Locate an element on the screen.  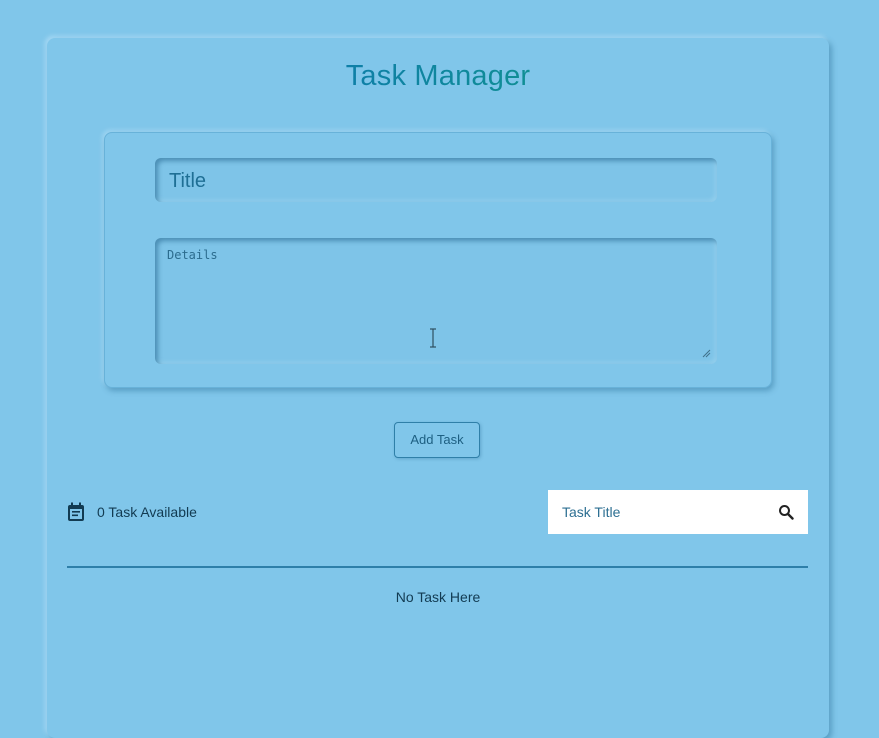
empty-task-message: No Task Here is located at coordinates (438, 597).